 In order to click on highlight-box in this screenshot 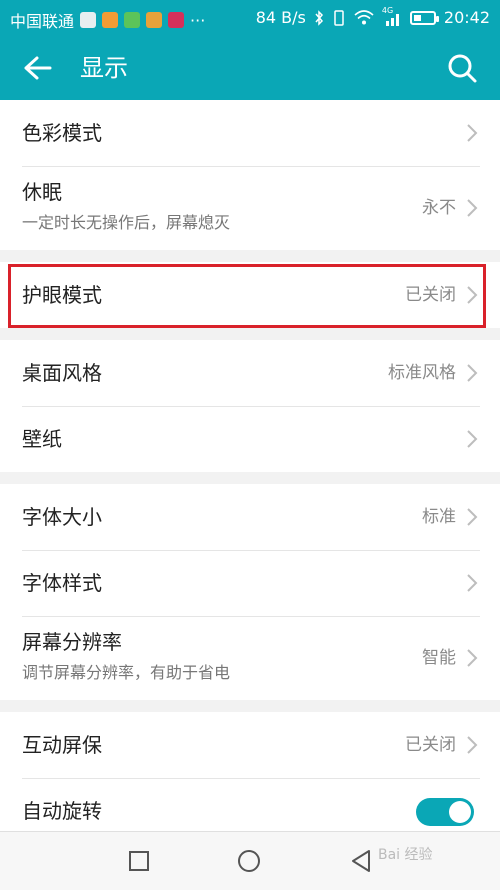, I will do `click(247, 296)`.